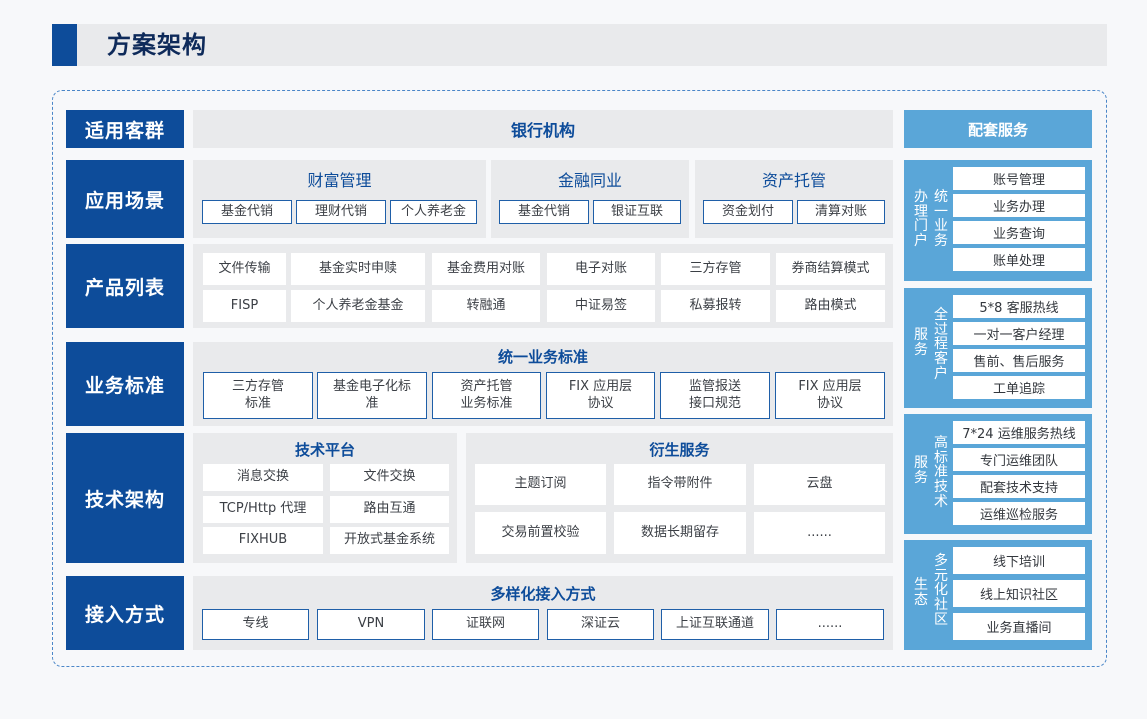 The height and width of the screenshot is (719, 1147). I want to click on standard-item-line1: 三方存管, so click(257, 387).